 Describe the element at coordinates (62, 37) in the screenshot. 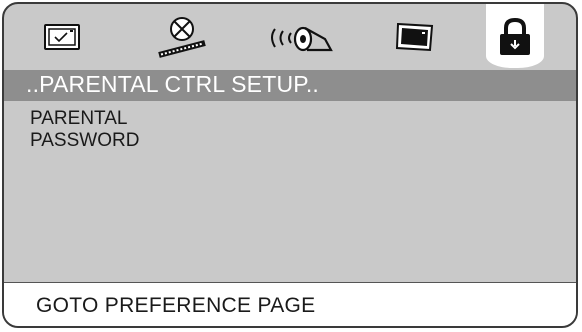

I see `tv-display-icon` at that location.